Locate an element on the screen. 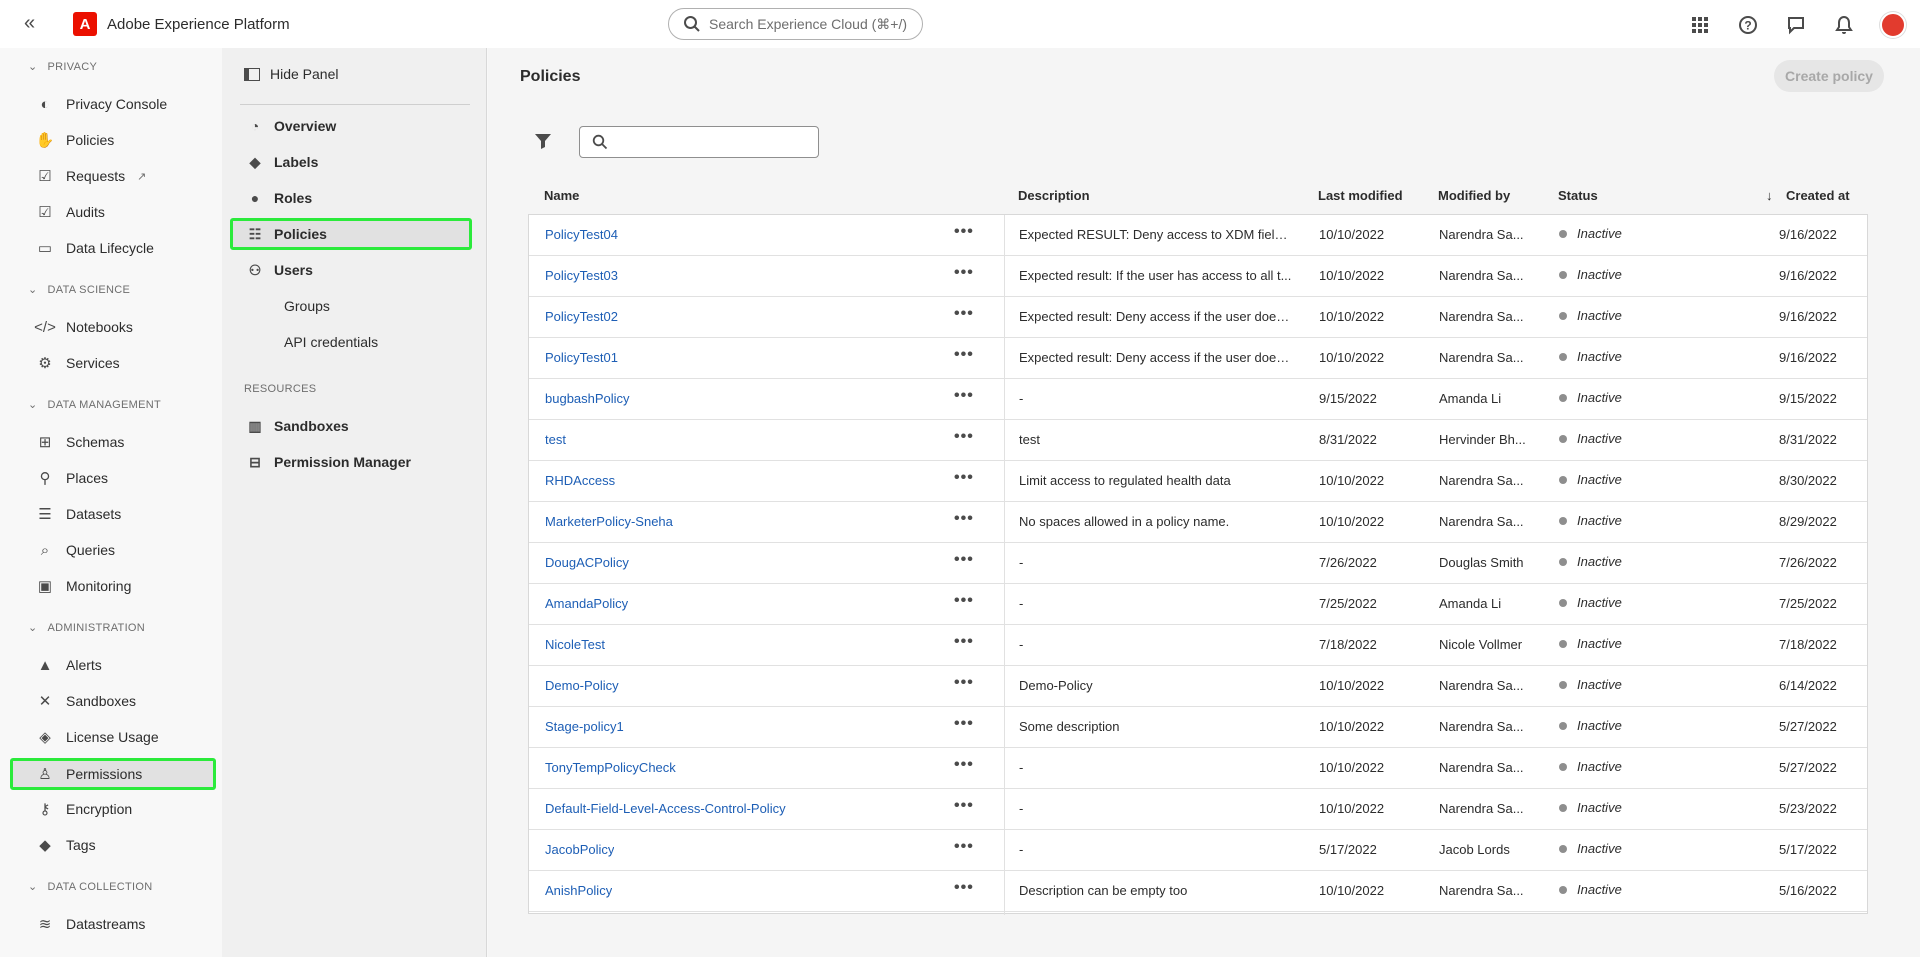 The width and height of the screenshot is (1920, 957). global-search-input: Search Experience Cloud (⌘+/) is located at coordinates (795, 24).